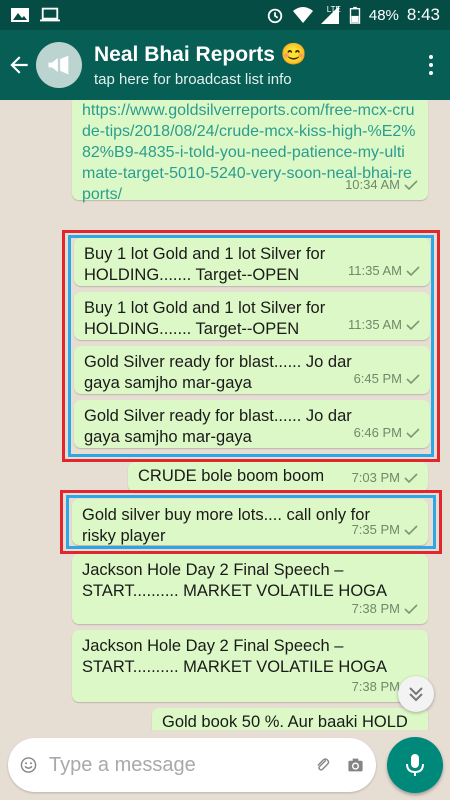 This screenshot has width=450, height=800. I want to click on double-chevron-down-icon, so click(416, 694).